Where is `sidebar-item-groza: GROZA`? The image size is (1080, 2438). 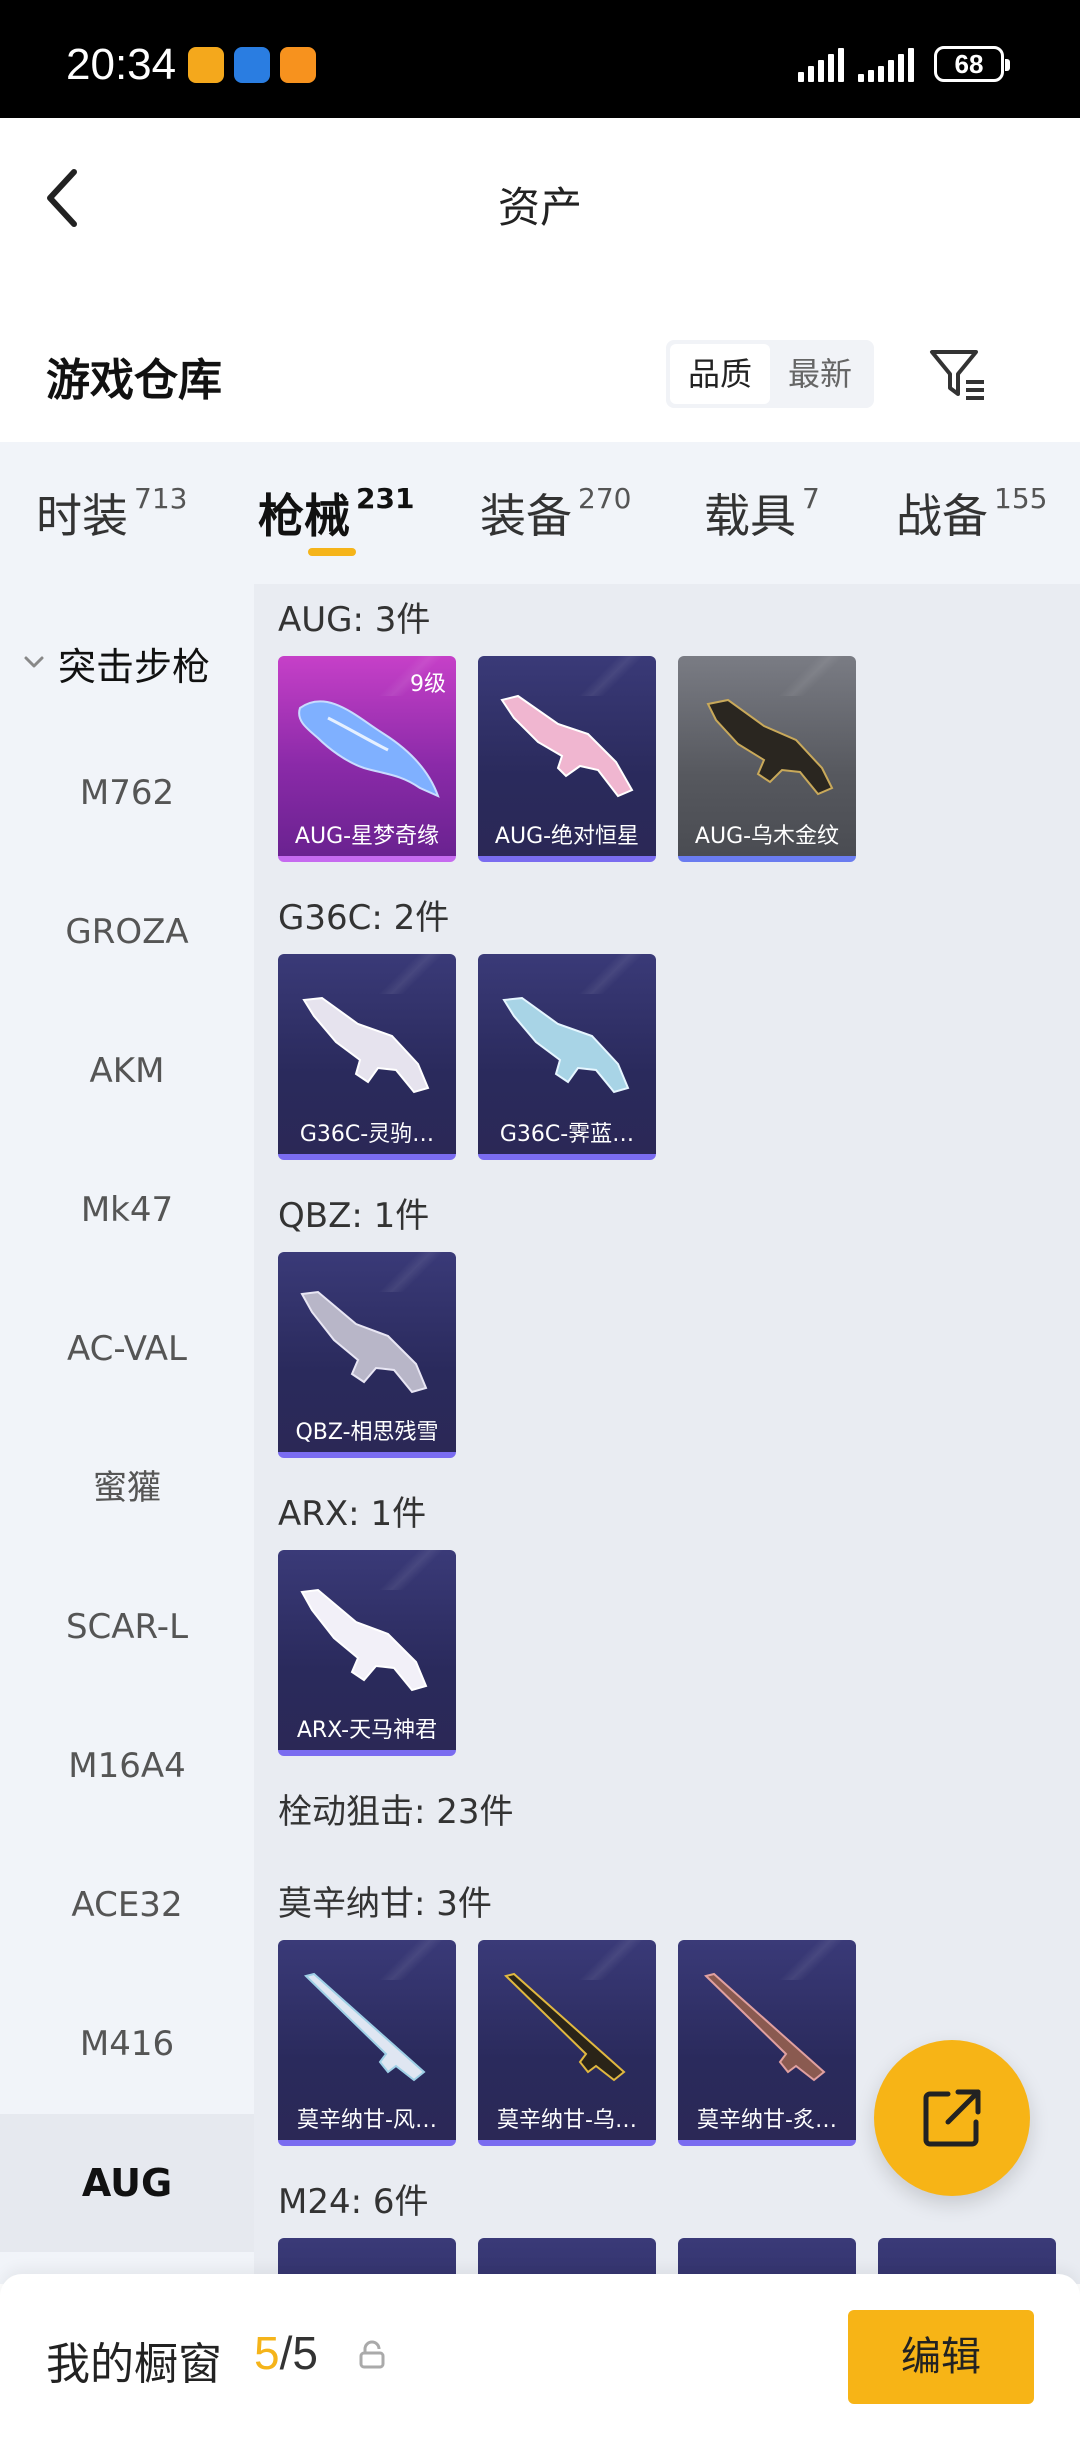
sidebar-item-groza: GROZA is located at coordinates (127, 932).